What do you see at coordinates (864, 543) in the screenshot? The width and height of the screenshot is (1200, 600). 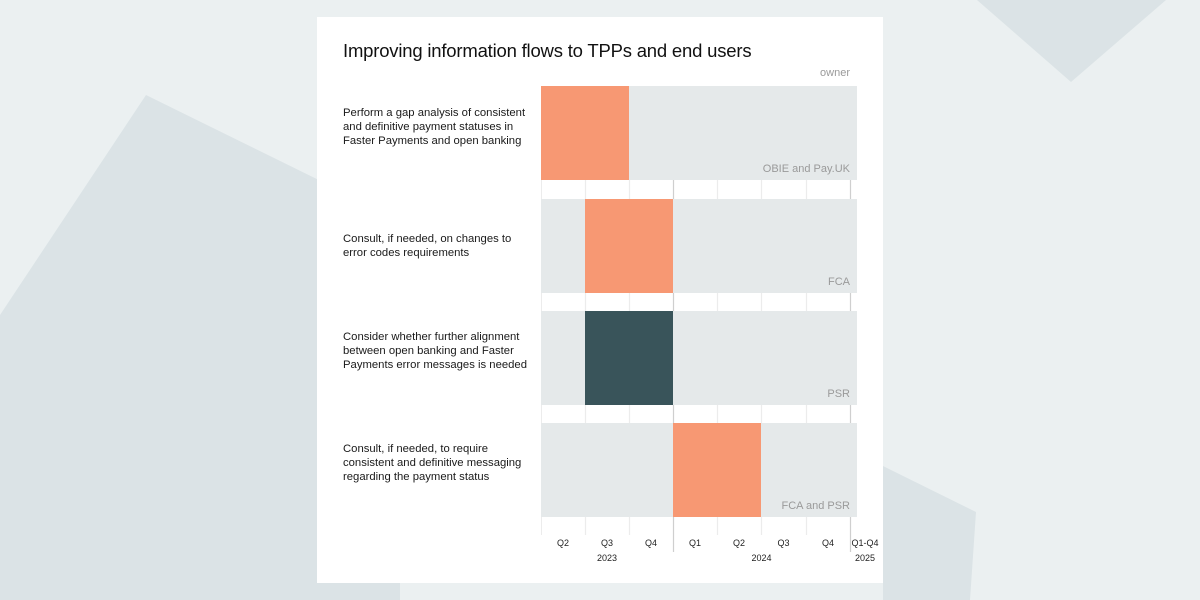 I see `quarter-tick-label: Q1-Q4` at bounding box center [864, 543].